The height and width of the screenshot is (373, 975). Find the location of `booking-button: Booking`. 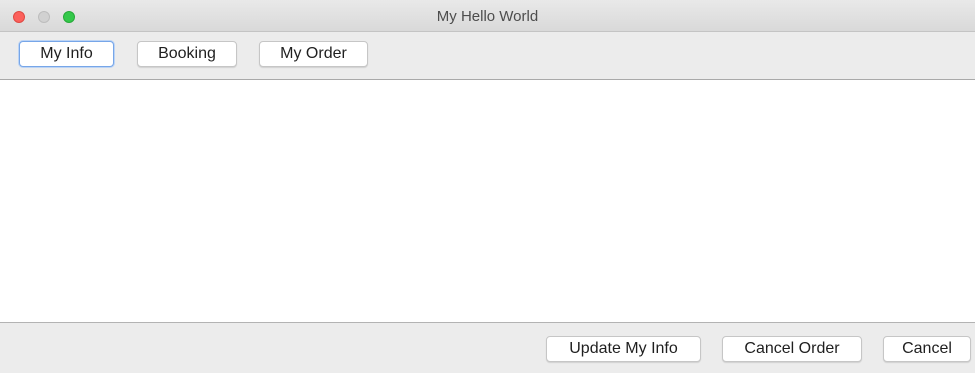

booking-button: Booking is located at coordinates (187, 54).